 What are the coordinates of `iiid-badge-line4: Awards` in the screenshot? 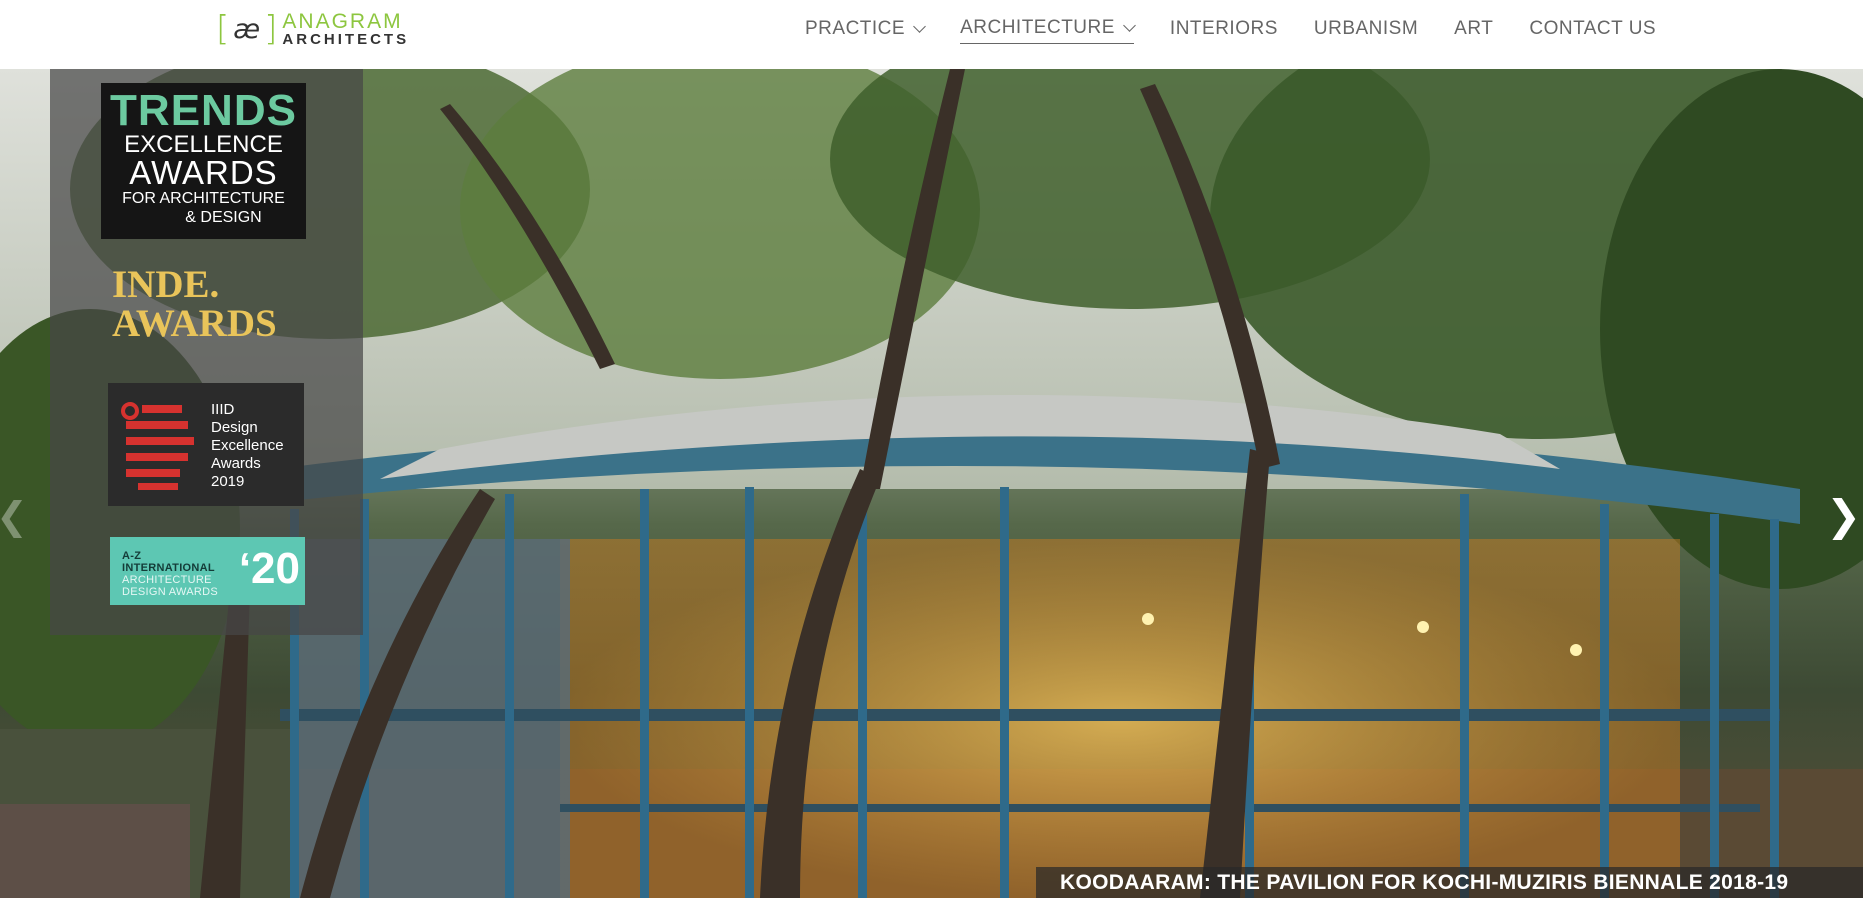 It's located at (236, 463).